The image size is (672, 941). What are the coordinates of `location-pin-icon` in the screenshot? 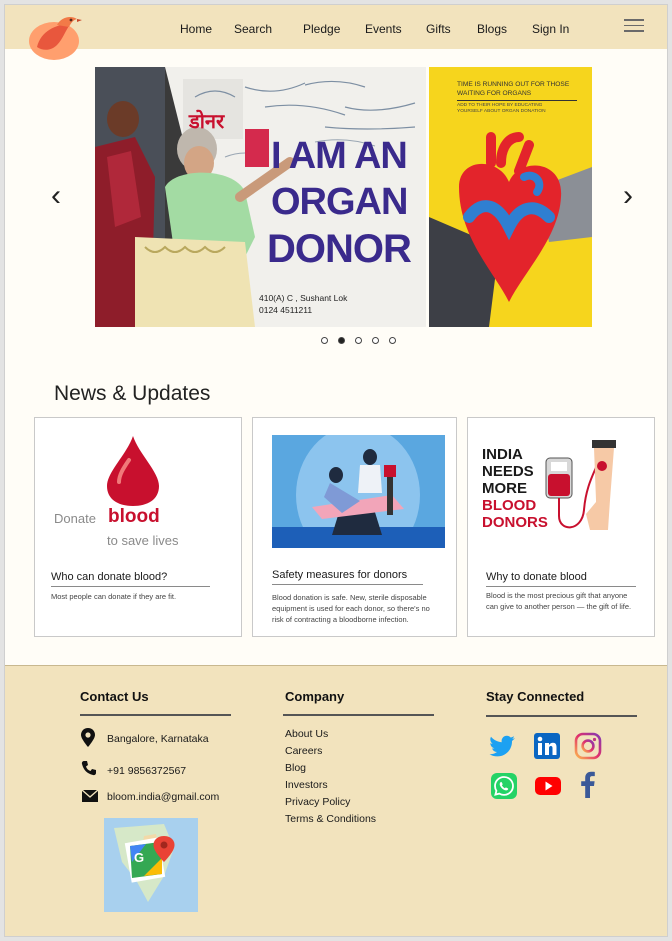 It's located at (88, 737).